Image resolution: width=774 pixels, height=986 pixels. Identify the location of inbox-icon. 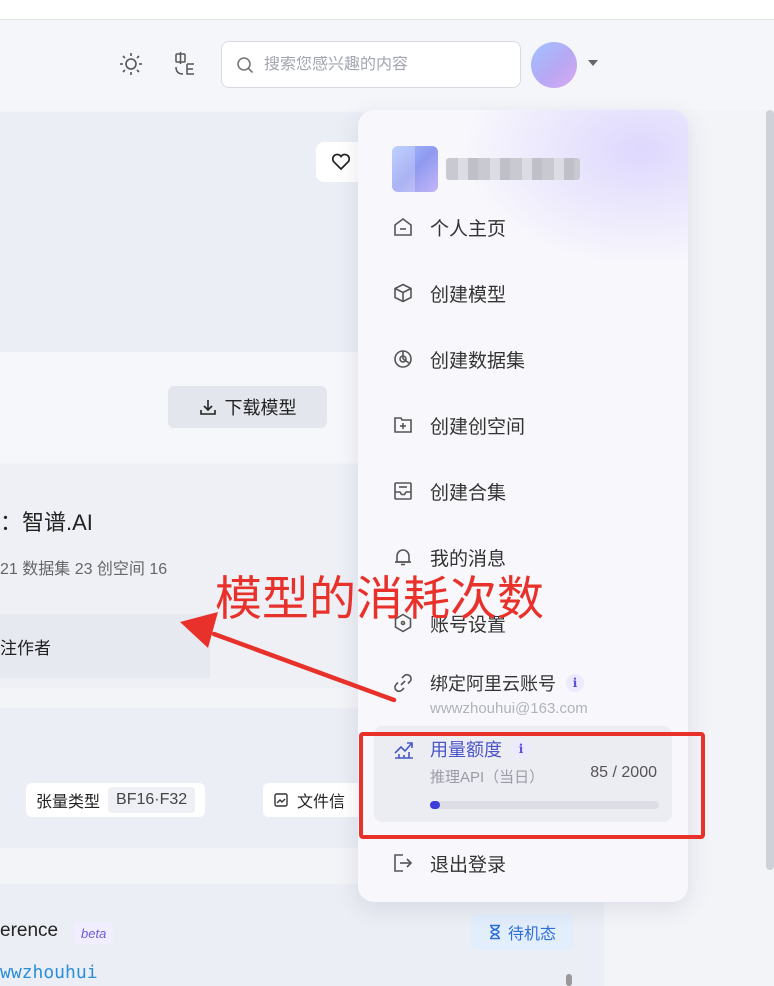
(403, 491).